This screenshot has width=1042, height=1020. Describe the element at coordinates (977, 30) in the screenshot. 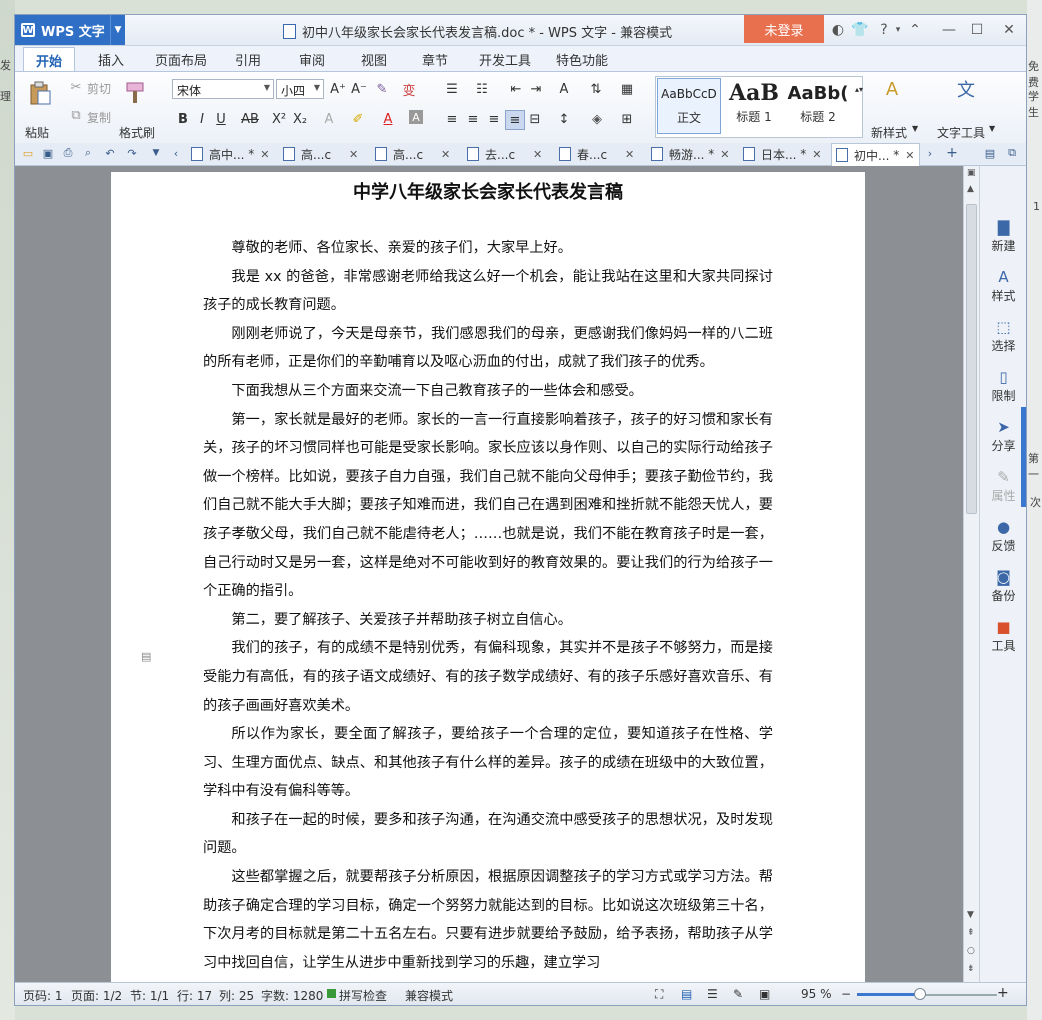

I see `maximize-icon: ☐` at that location.